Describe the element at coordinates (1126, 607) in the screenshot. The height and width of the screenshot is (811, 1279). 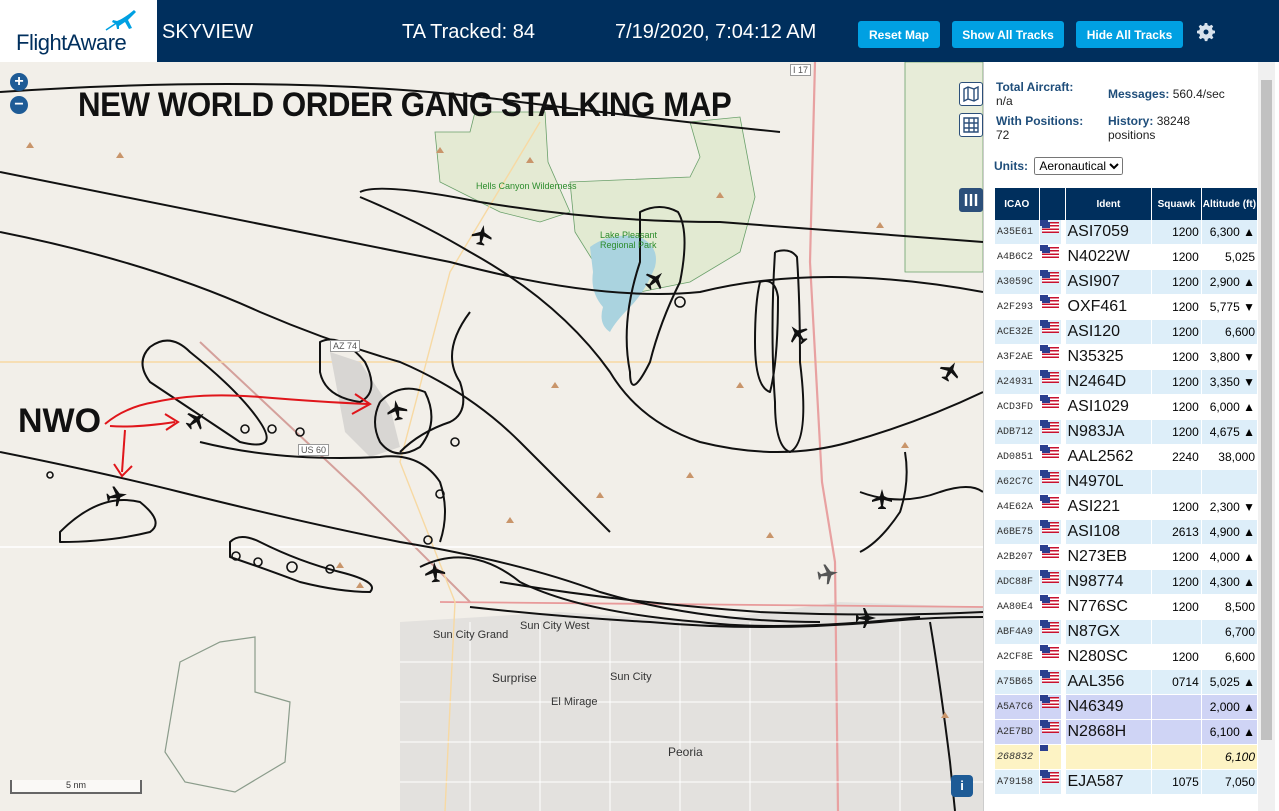
I see `table-row: AA80E4 N776SC 1200 8,500` at that location.